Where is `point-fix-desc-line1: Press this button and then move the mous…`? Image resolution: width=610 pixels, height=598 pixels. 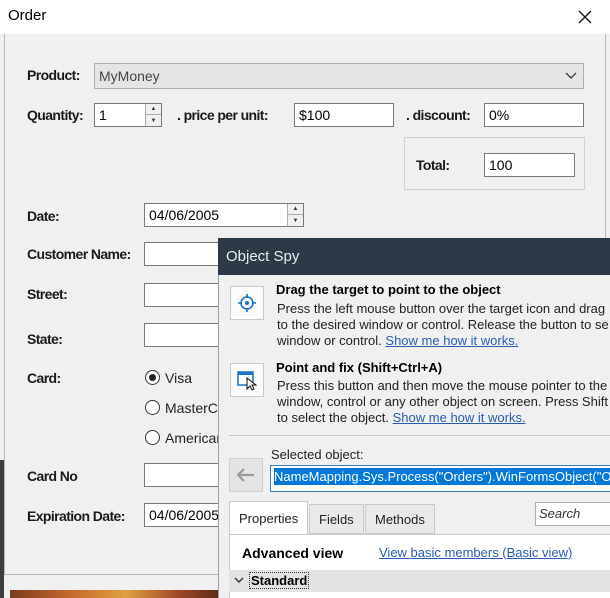 point-fix-desc-line1: Press this button and then move the mous… is located at coordinates (442, 385).